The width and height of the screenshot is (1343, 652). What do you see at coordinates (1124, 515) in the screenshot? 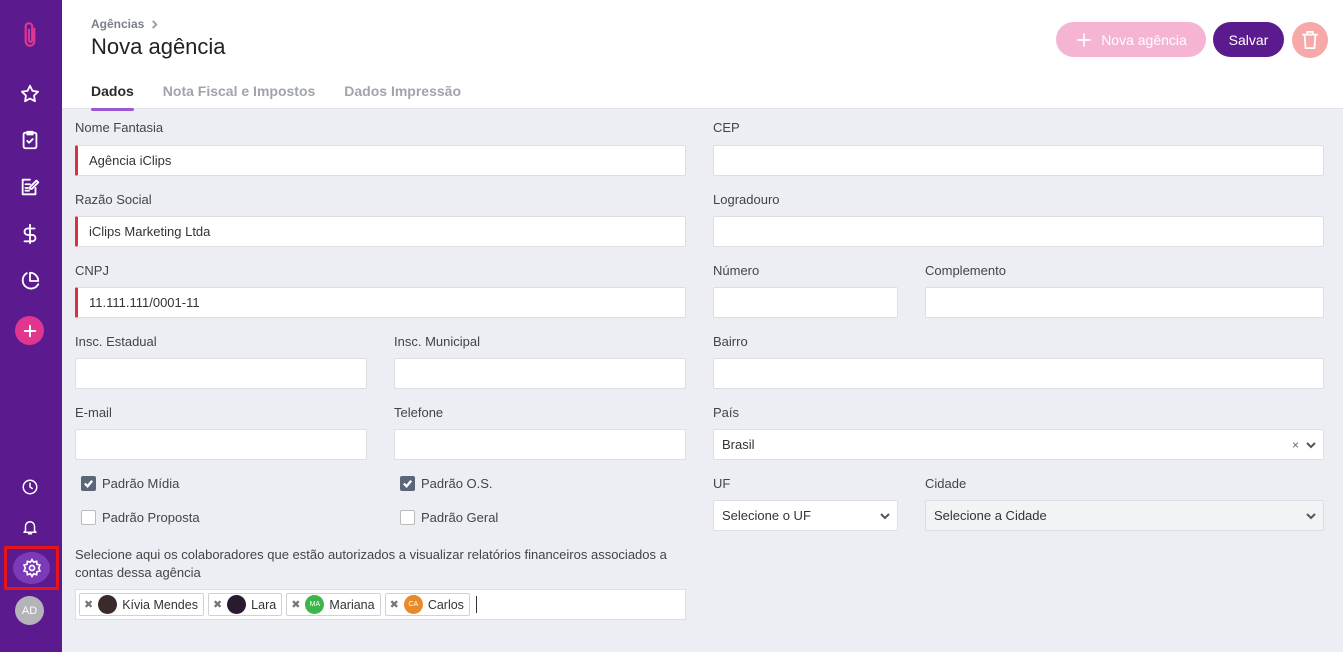
I see `cidade-select: Selecione a Cidade` at bounding box center [1124, 515].